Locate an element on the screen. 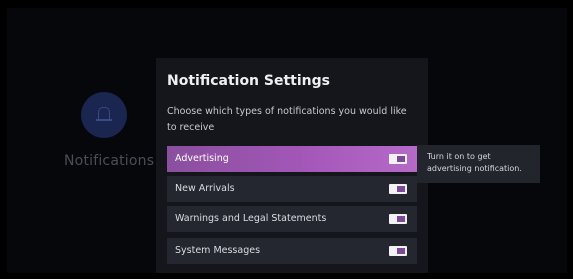 Image resolution: width=573 pixels, height=279 pixels. advertising-toggle is located at coordinates (398, 159).